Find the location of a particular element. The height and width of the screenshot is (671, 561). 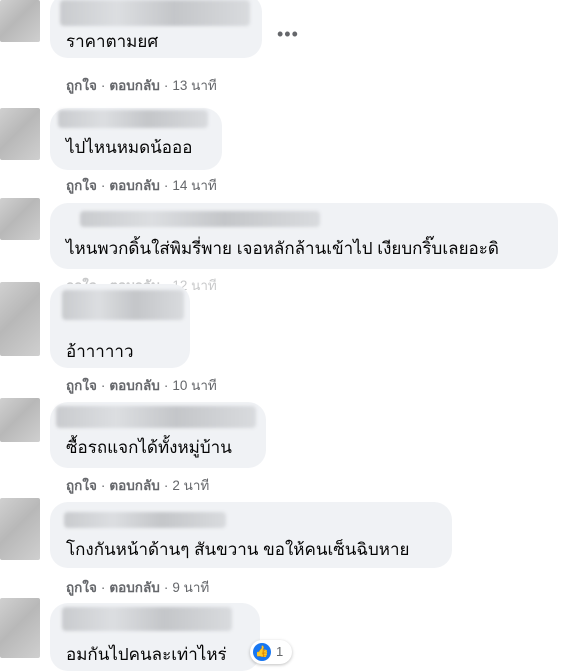

more-options-icon: ••• is located at coordinates (288, 34).